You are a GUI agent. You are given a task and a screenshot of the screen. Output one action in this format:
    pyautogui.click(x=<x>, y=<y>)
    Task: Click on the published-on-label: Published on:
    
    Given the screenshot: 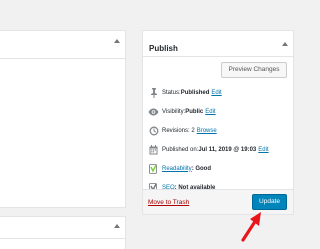 What is the action you would take?
    pyautogui.click(x=180, y=149)
    